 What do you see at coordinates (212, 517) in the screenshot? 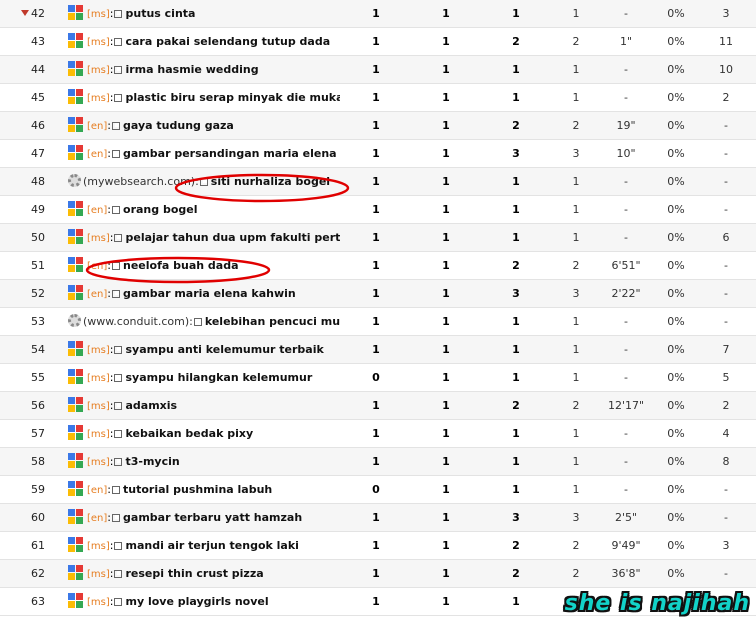
I see `keyword-link: gambar terbaru yatt hamzah` at bounding box center [212, 517].